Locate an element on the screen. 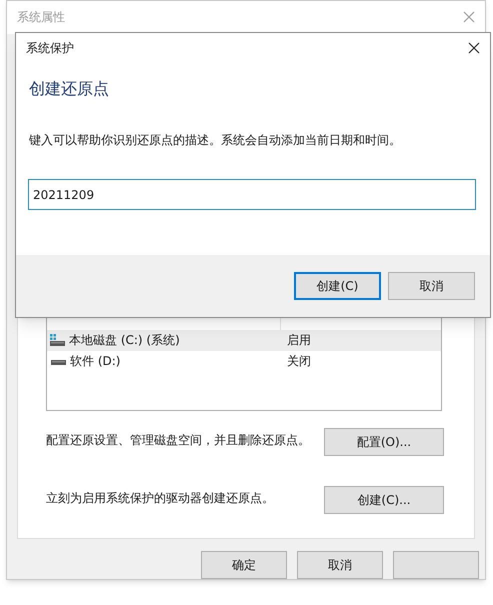 Image resolution: width=493 pixels, height=605 pixels. dialog-button: 创建(C) is located at coordinates (337, 286).